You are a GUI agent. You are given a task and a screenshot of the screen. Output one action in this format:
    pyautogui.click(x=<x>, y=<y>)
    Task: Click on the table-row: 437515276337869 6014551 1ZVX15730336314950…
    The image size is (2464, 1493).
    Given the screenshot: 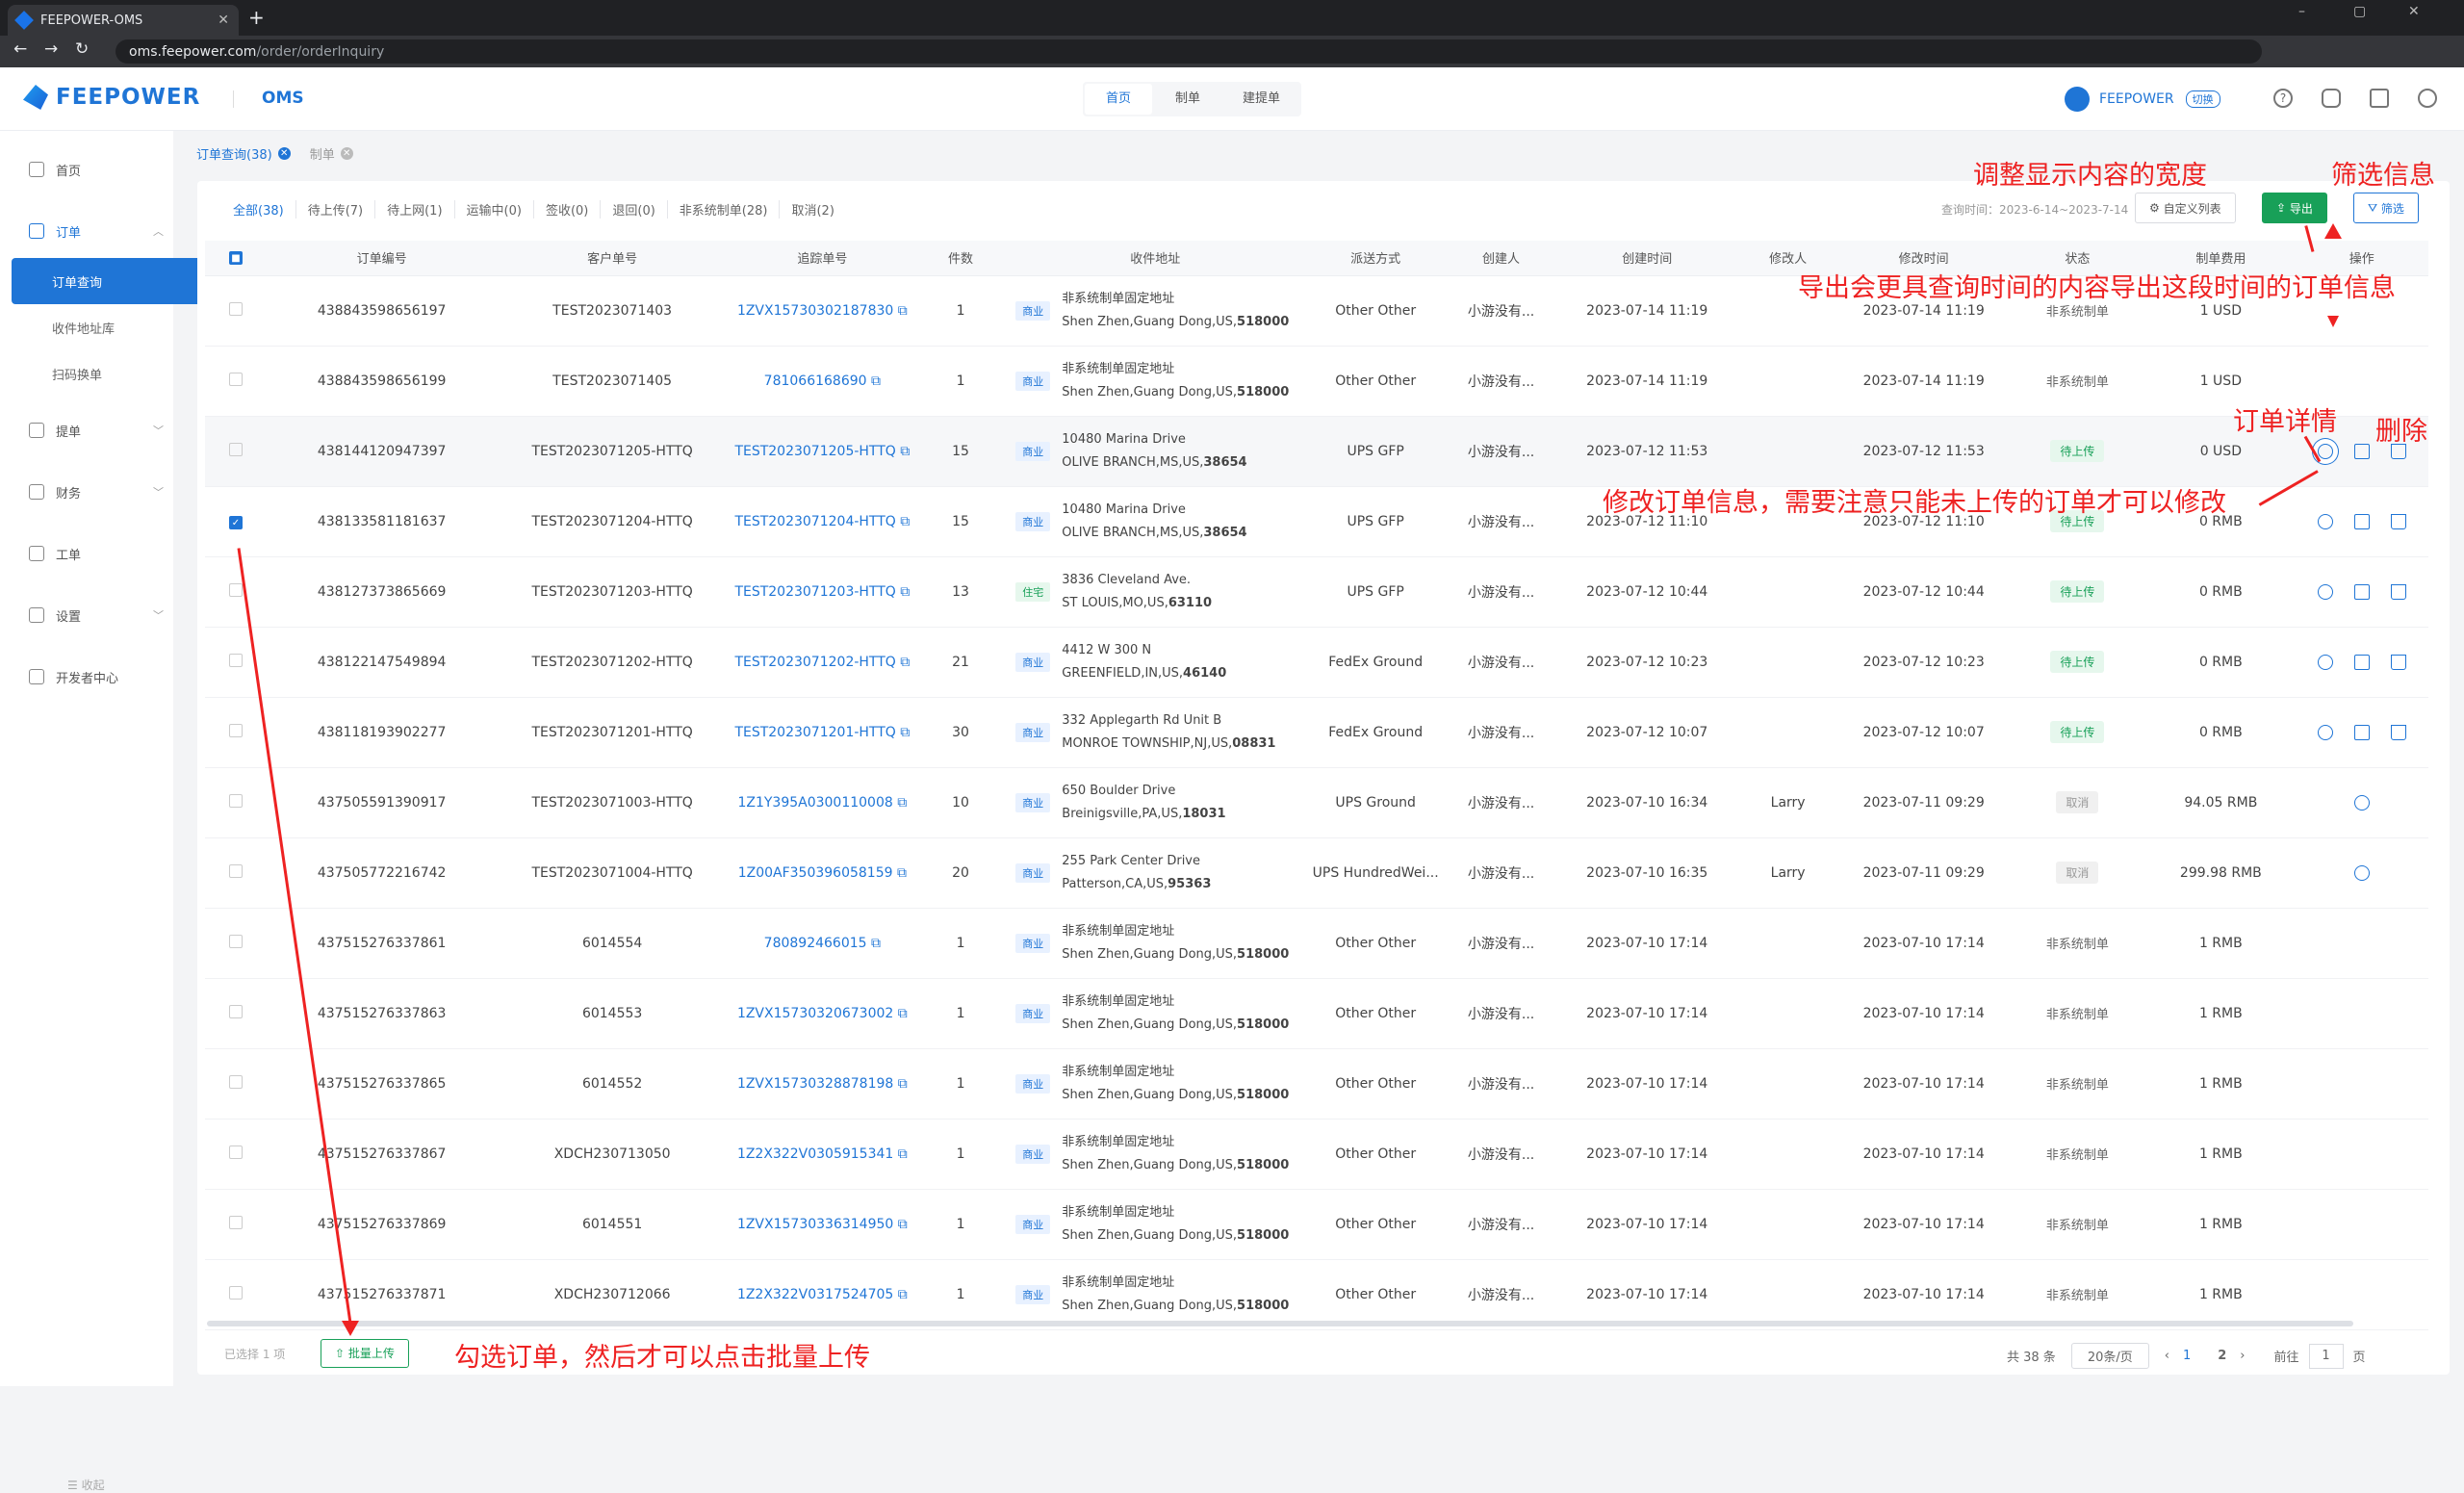 What is the action you would take?
    pyautogui.click(x=1316, y=1224)
    